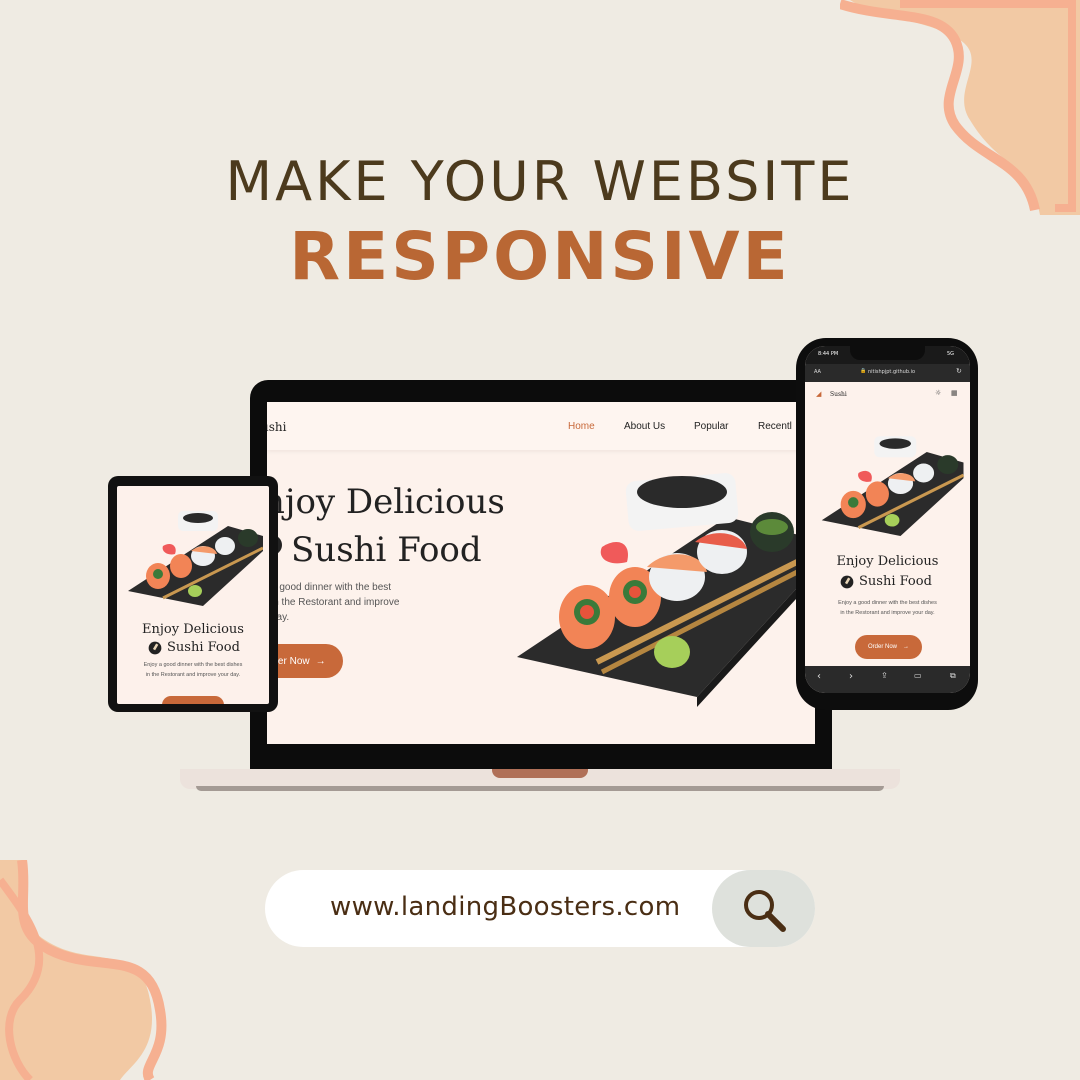 This screenshot has width=1080, height=1080. I want to click on search-icon, so click(765, 911).